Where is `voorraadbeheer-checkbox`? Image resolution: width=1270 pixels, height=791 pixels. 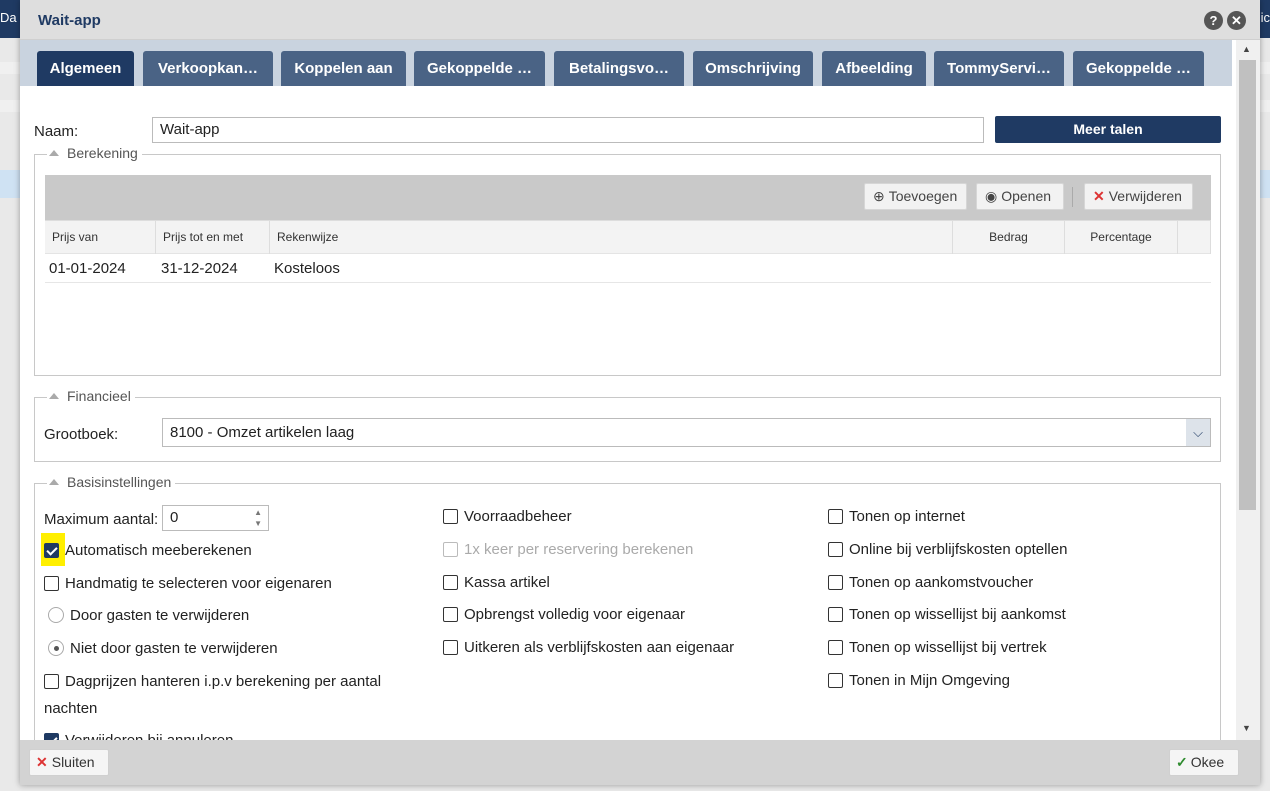 voorraadbeheer-checkbox is located at coordinates (450, 516).